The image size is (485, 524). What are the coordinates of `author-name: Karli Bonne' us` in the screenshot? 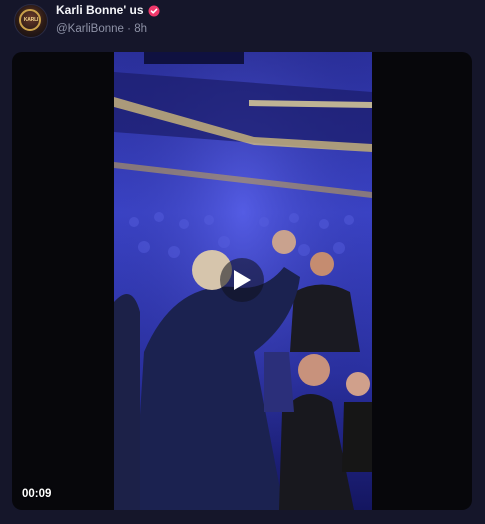 It's located at (100, 10).